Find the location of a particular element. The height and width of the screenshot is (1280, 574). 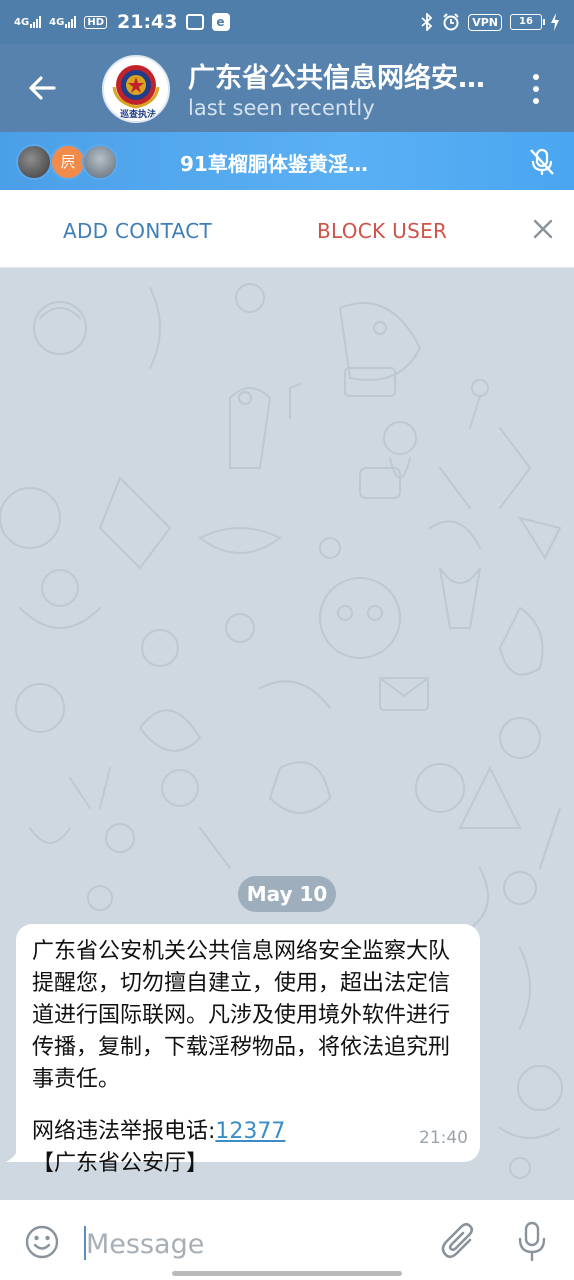

chat-status: last seen recently is located at coordinates (281, 108).